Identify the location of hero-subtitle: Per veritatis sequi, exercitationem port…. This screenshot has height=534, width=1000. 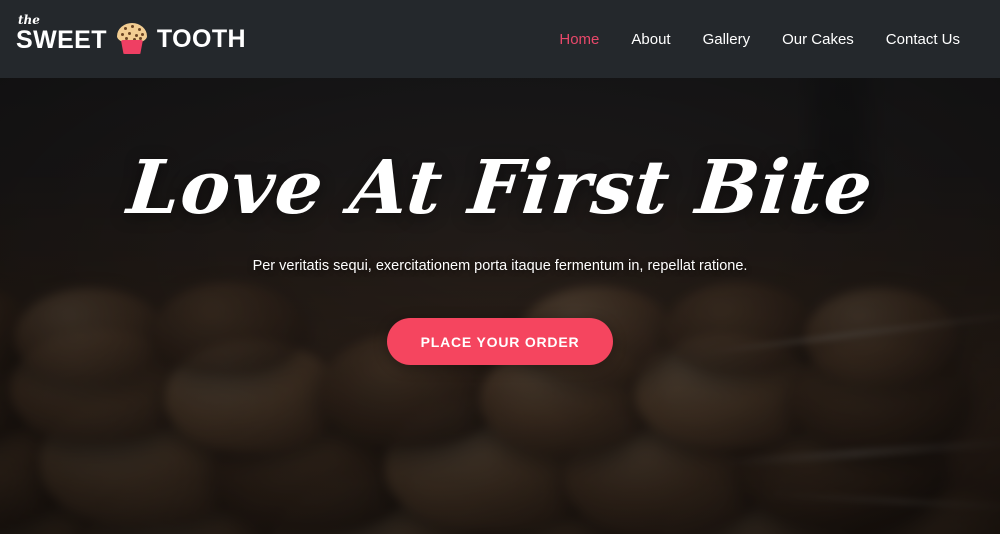
(500, 265).